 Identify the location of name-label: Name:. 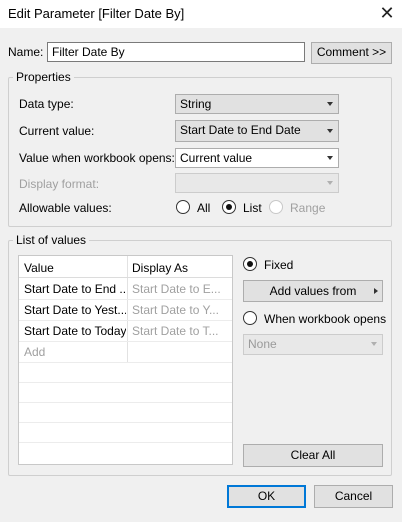
(26, 52).